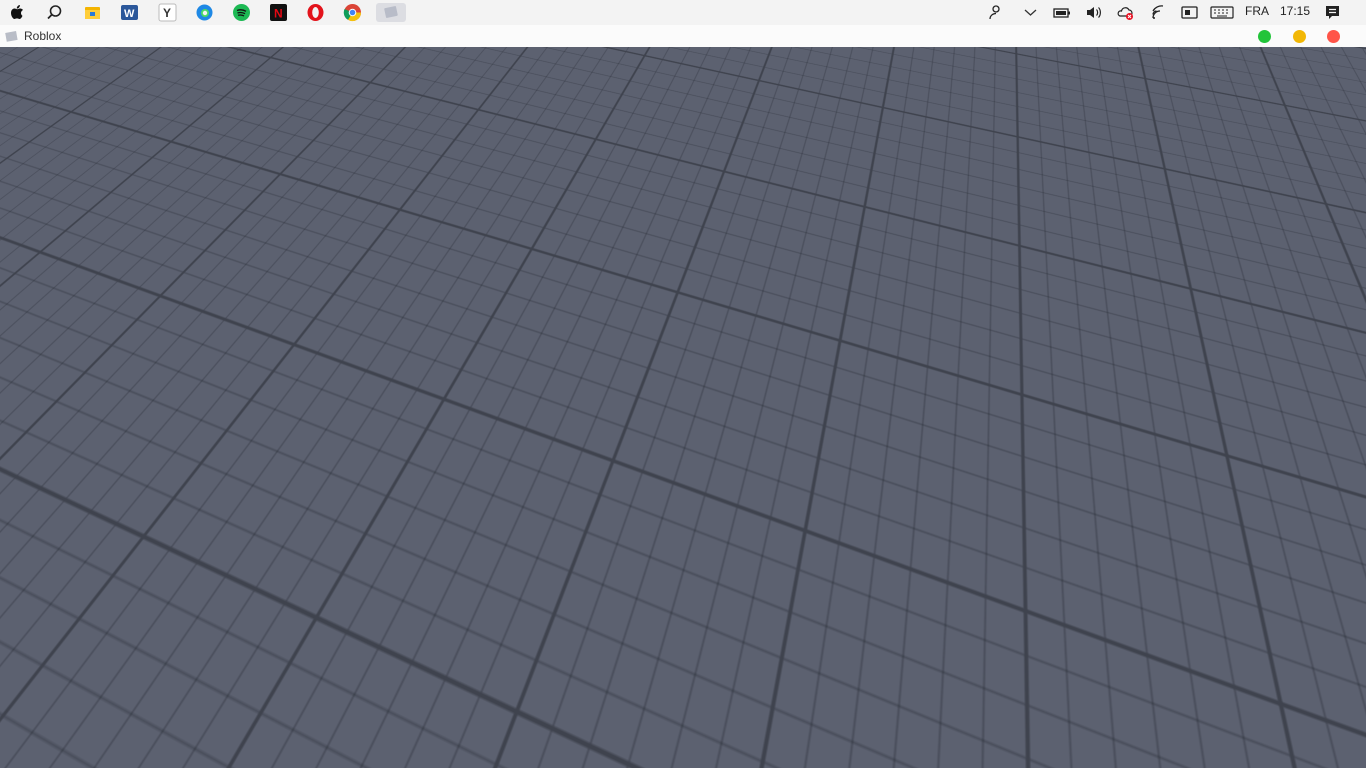  I want to click on volume-icon, so click(1093, 12).